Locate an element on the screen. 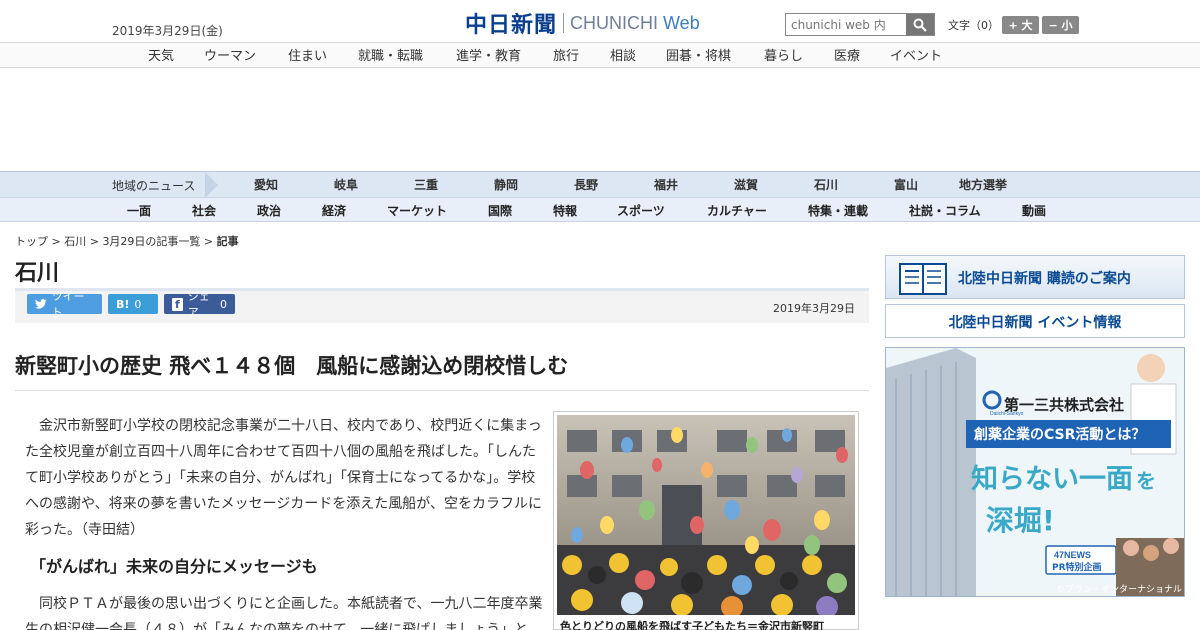  twitter-bird-icon is located at coordinates (41, 304).